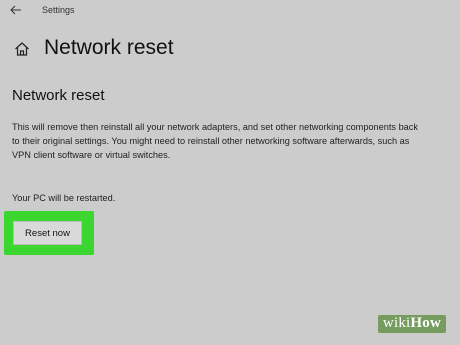  What do you see at coordinates (16, 10) in the screenshot?
I see `back-arrow-icon` at bounding box center [16, 10].